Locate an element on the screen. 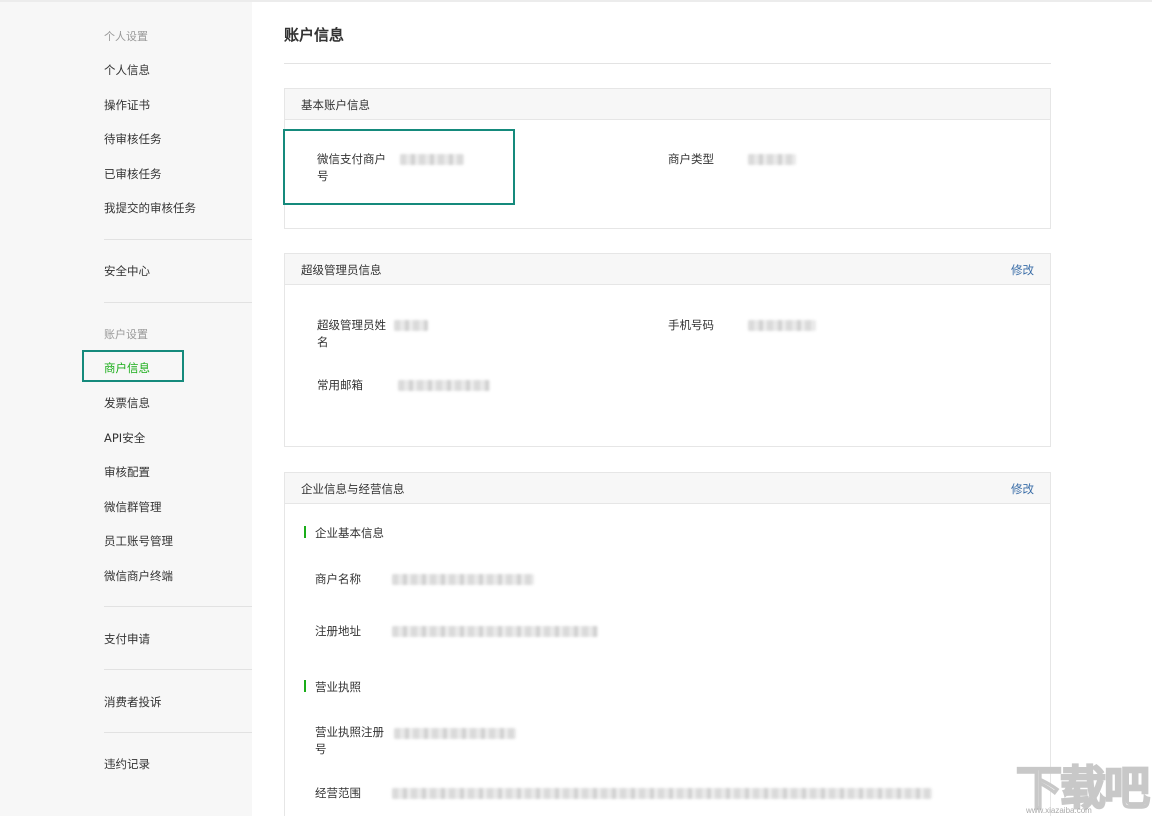 This screenshot has height=816, width=1152. phone-value-blurred is located at coordinates (782, 325).